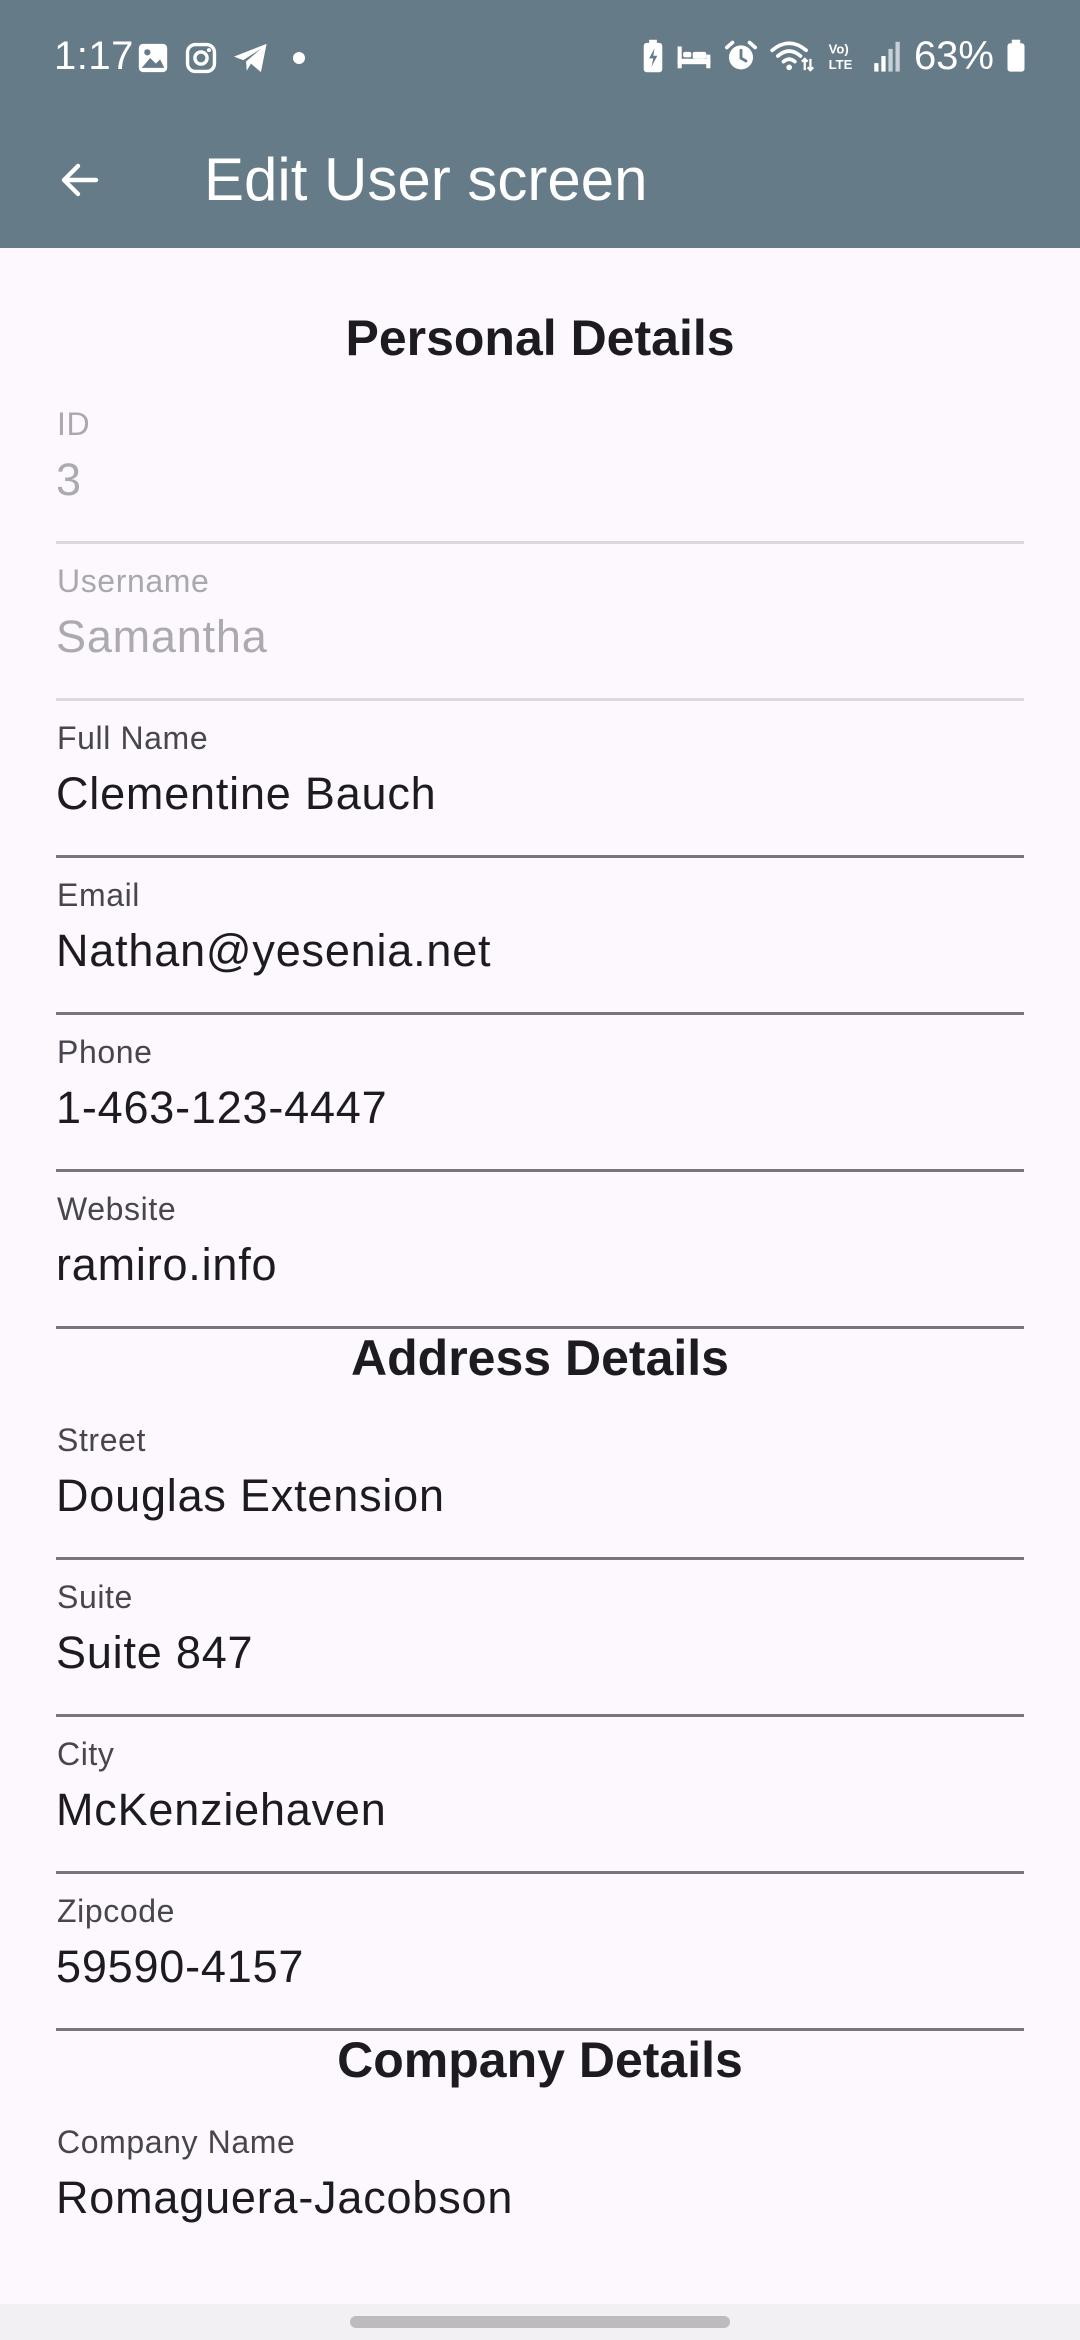 The image size is (1080, 2340). Describe the element at coordinates (99, 895) in the screenshot. I see `email-field-label: Email` at that location.